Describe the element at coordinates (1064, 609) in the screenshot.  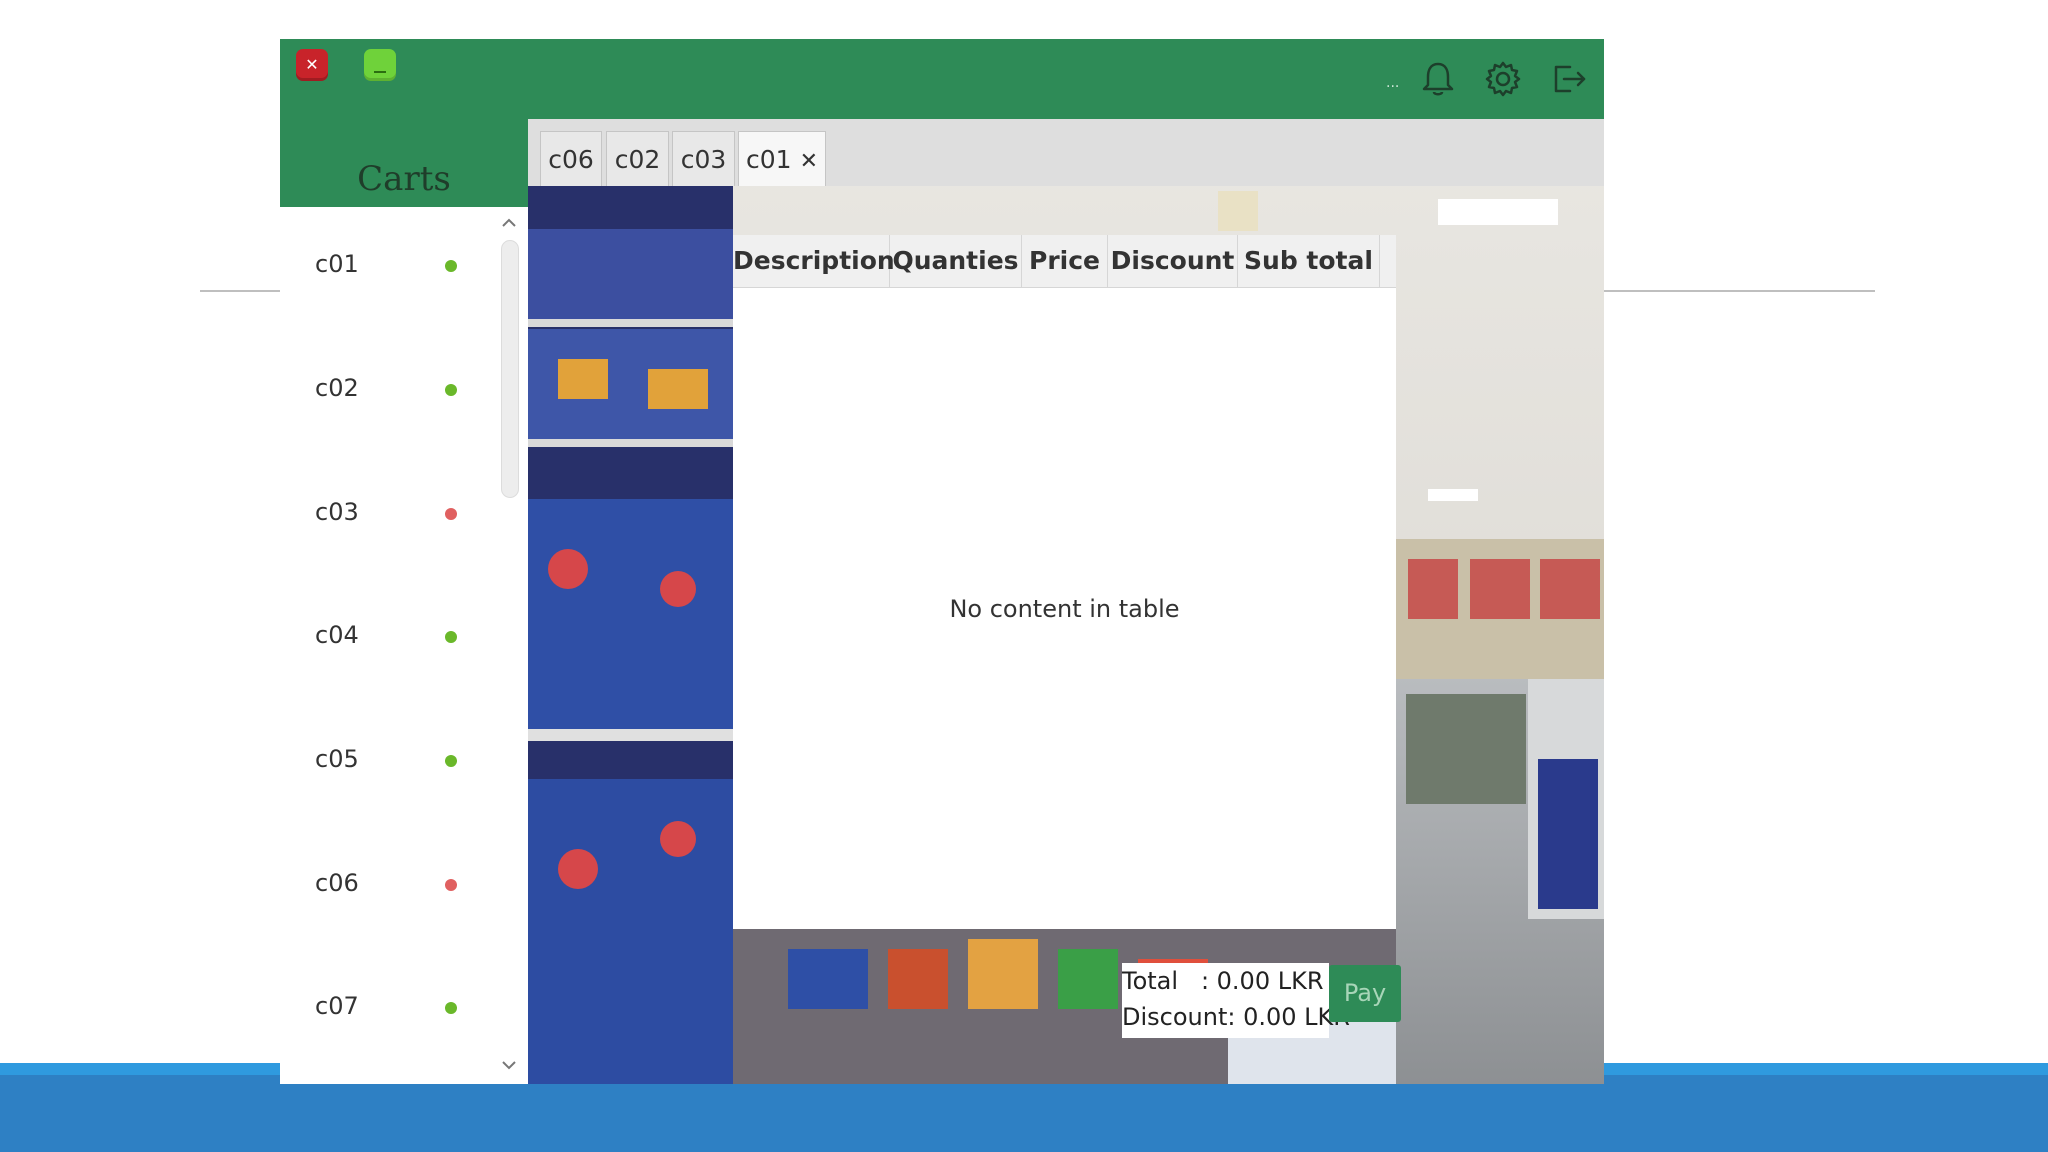
I see `empty-table-message: No content in table` at that location.